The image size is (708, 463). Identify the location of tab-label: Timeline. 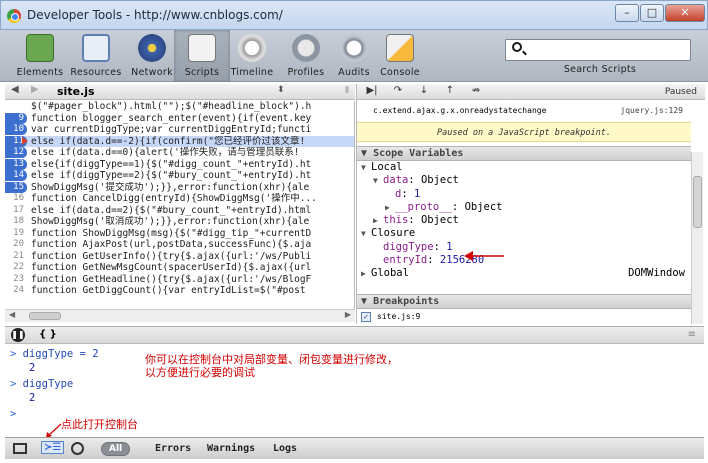
(252, 72).